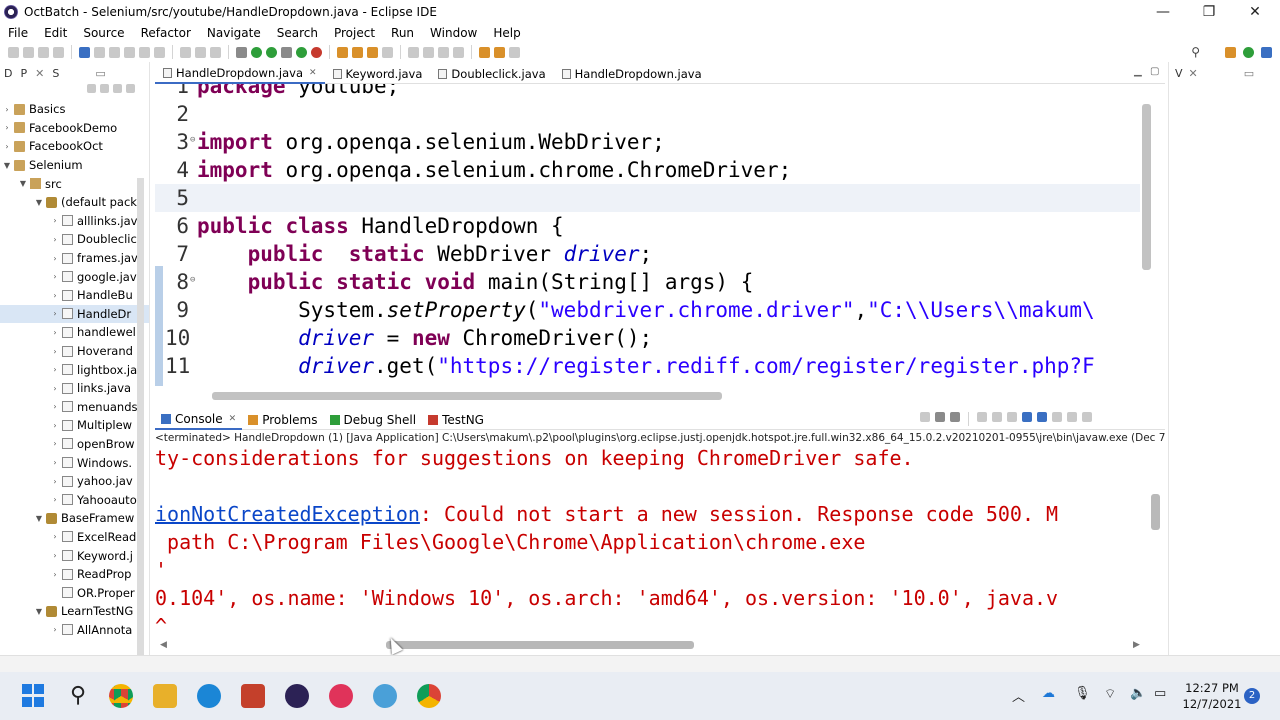 The height and width of the screenshot is (720, 1280). Describe the element at coordinates (1012, 417) in the screenshot. I see `word-wrap-icon` at that location.